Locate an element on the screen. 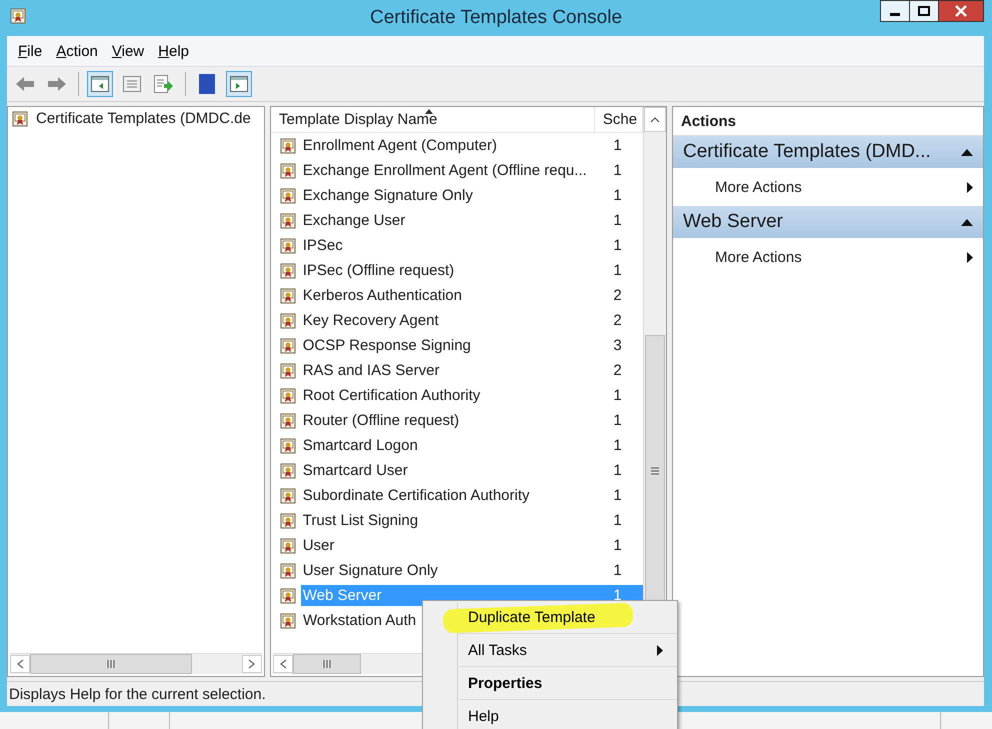 Image resolution: width=992 pixels, height=729 pixels. template-name: Smartcard User is located at coordinates (453, 470).